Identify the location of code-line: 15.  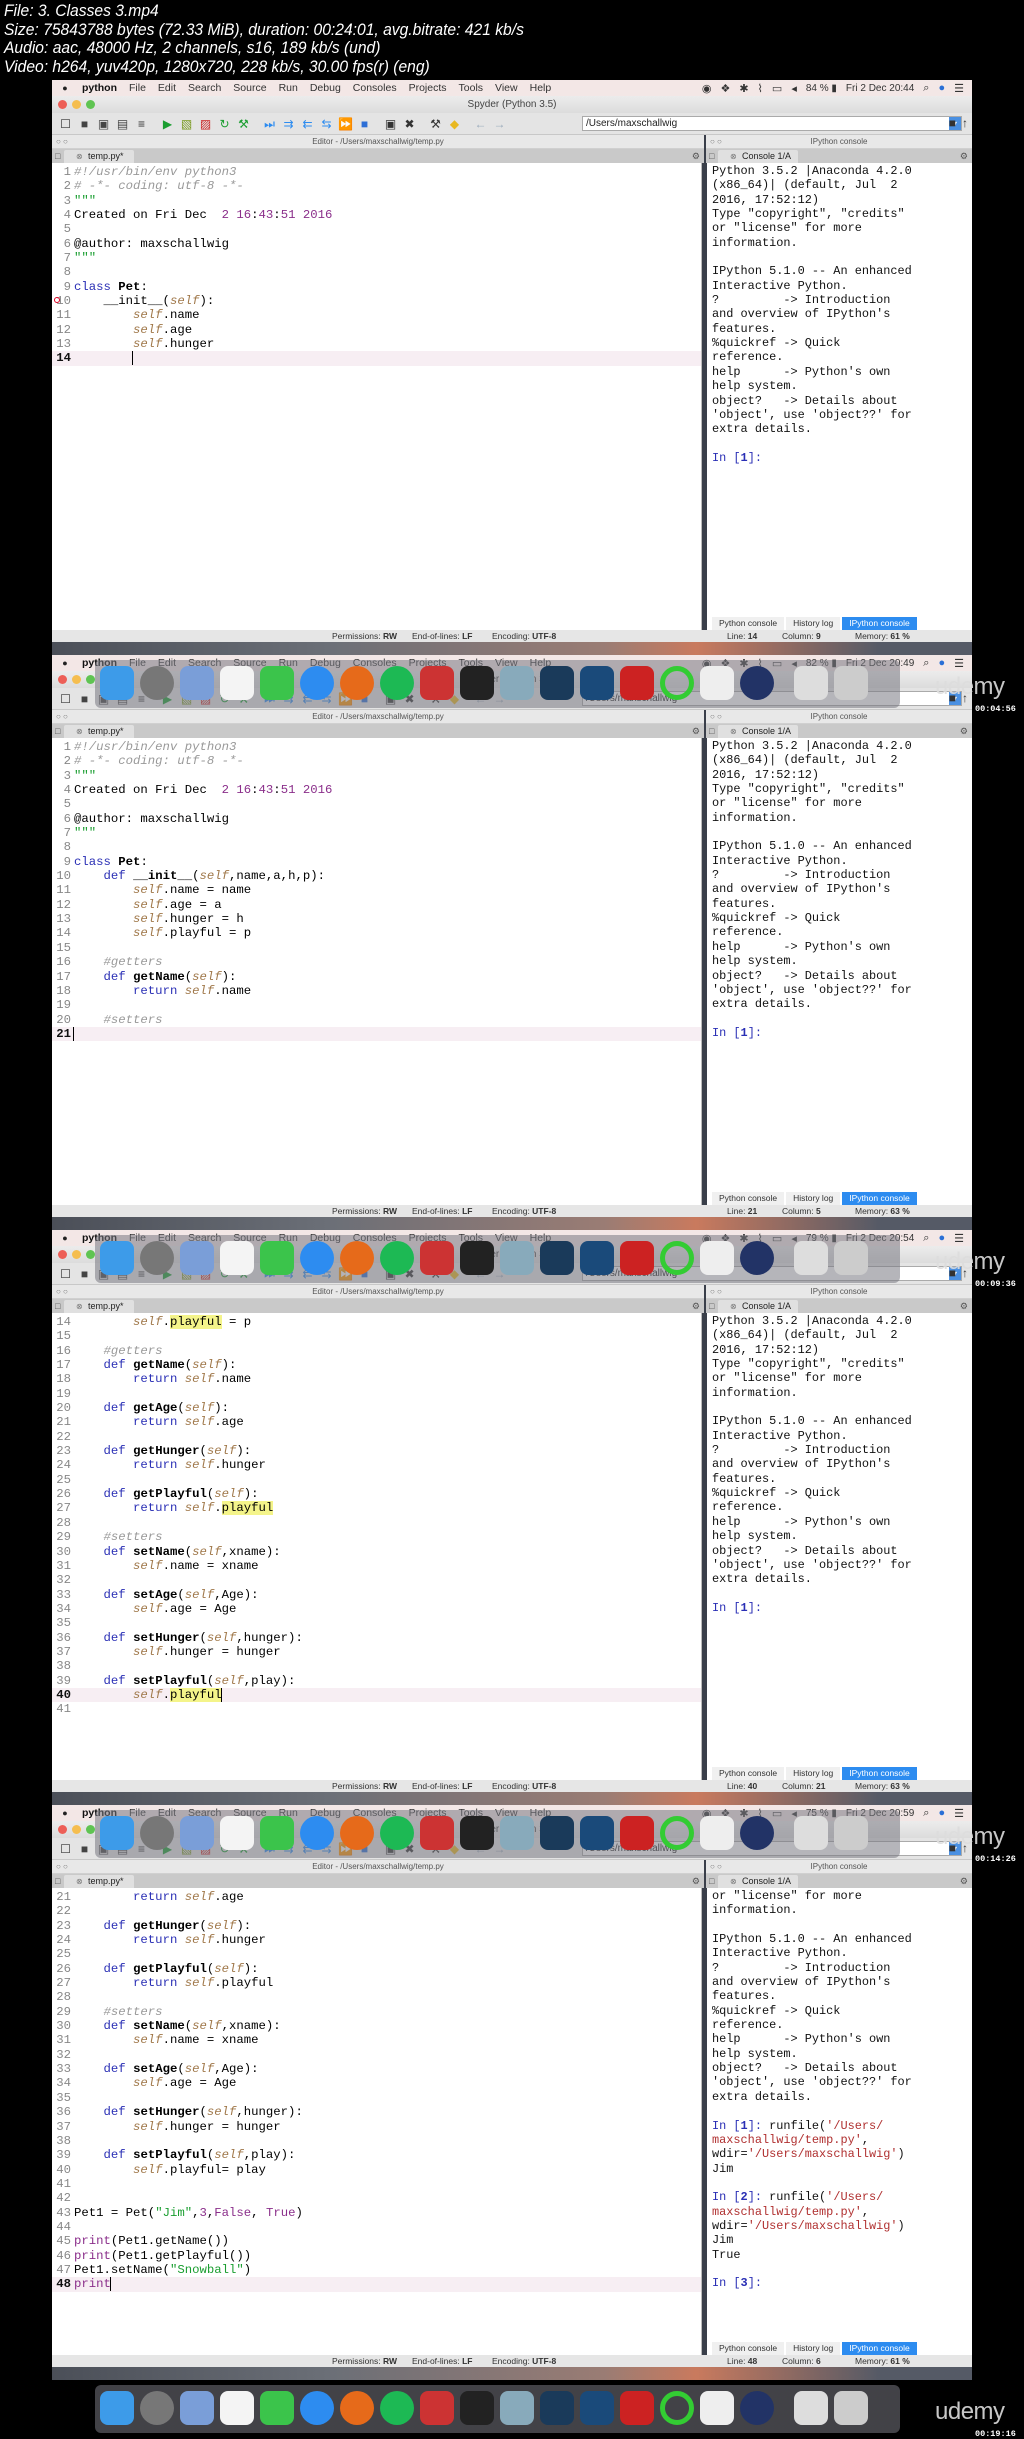
(376, 948).